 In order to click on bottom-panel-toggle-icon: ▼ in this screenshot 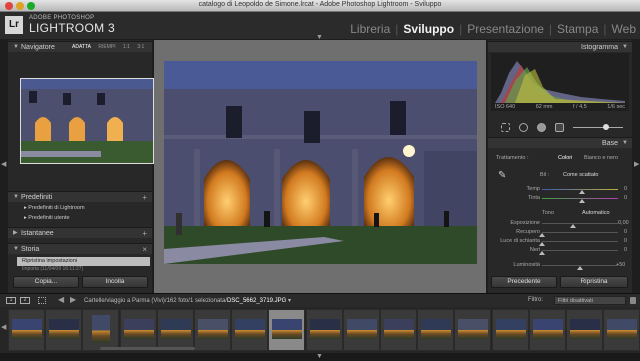, I will do `click(319, 356)`.